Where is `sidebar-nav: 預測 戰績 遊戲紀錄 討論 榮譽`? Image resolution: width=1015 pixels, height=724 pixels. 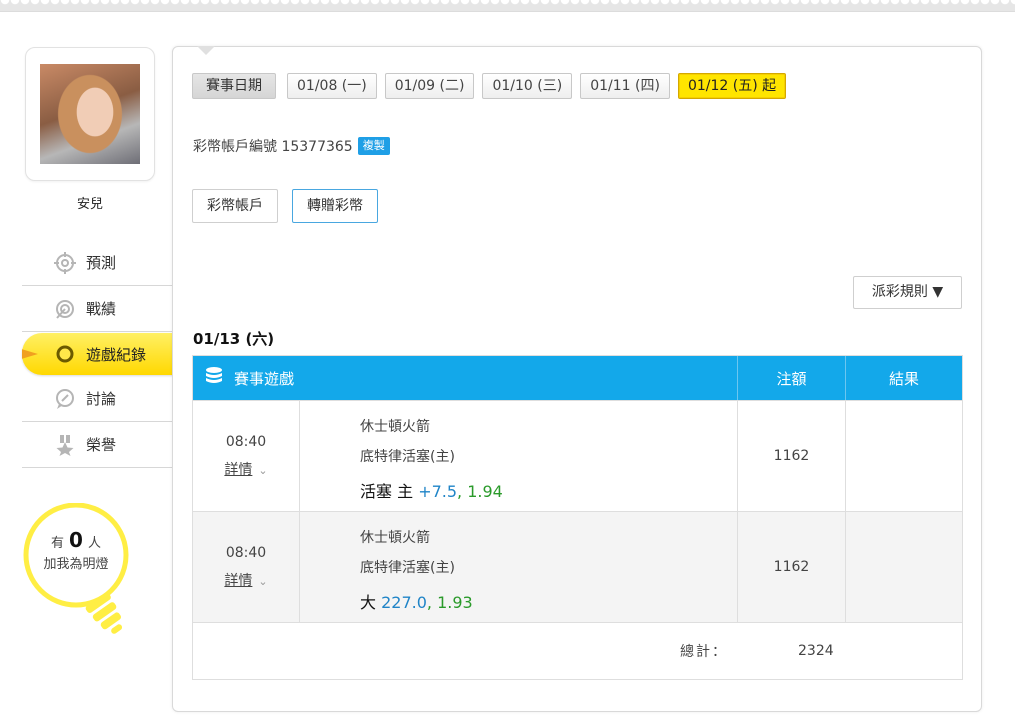 sidebar-nav: 預測 戰績 遊戲紀錄 討論 榮譽 is located at coordinates (108, 354).